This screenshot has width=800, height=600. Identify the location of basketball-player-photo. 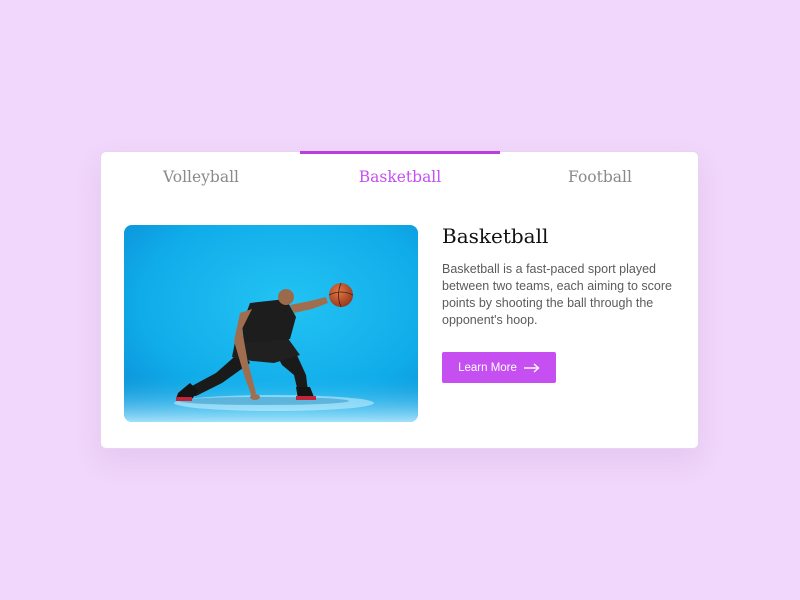
(271, 323).